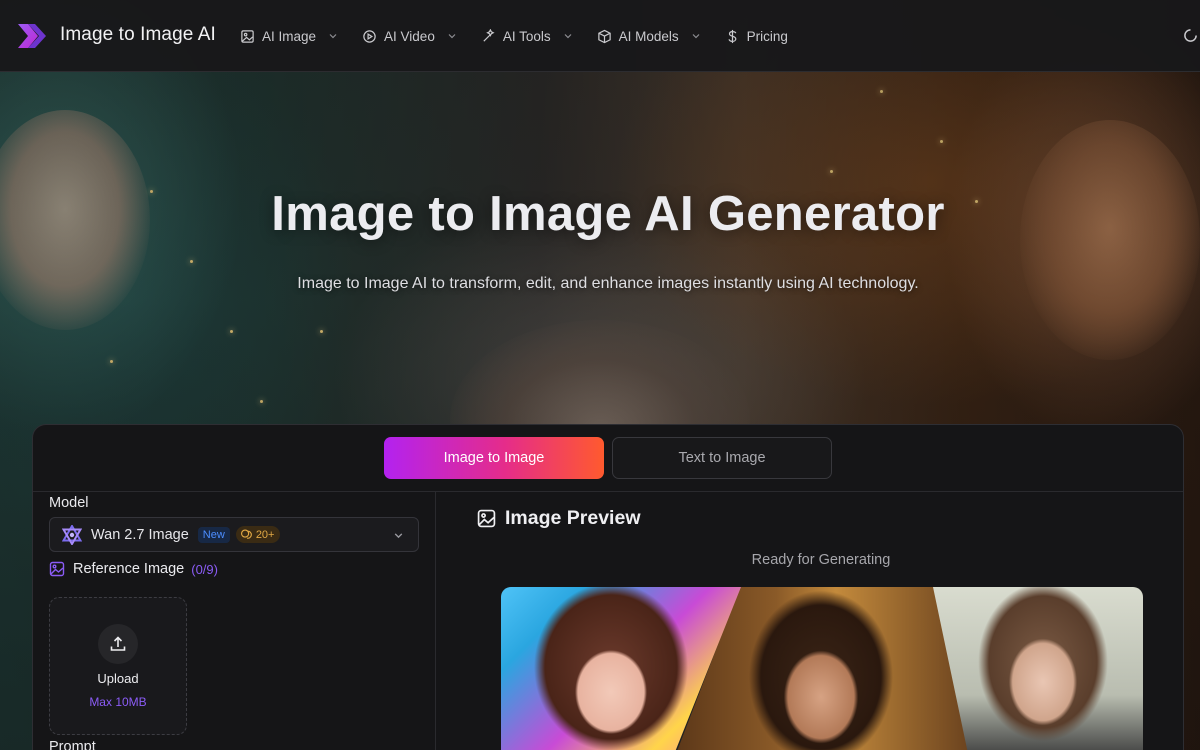 This screenshot has width=1200, height=750. Describe the element at coordinates (494, 458) in the screenshot. I see `tab-image-to-image: Image to Image` at that location.